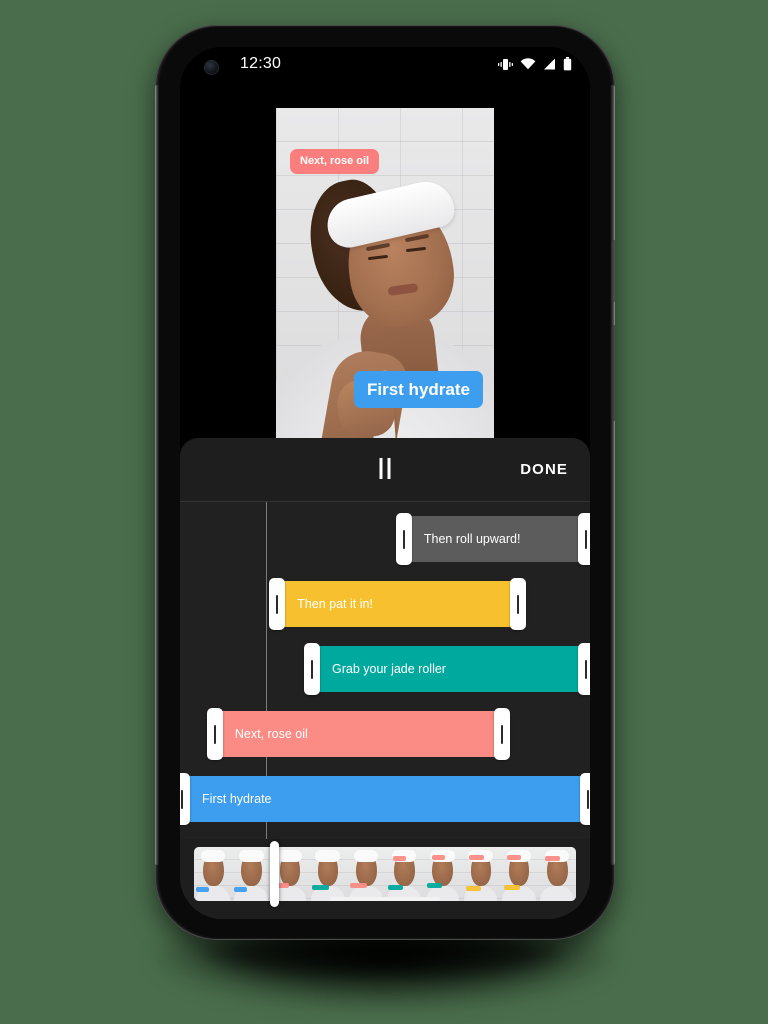 Image resolution: width=768 pixels, height=1024 pixels. Describe the element at coordinates (385, 292) in the screenshot. I see `video-preview: Next, rose oil First hydrate` at that location.